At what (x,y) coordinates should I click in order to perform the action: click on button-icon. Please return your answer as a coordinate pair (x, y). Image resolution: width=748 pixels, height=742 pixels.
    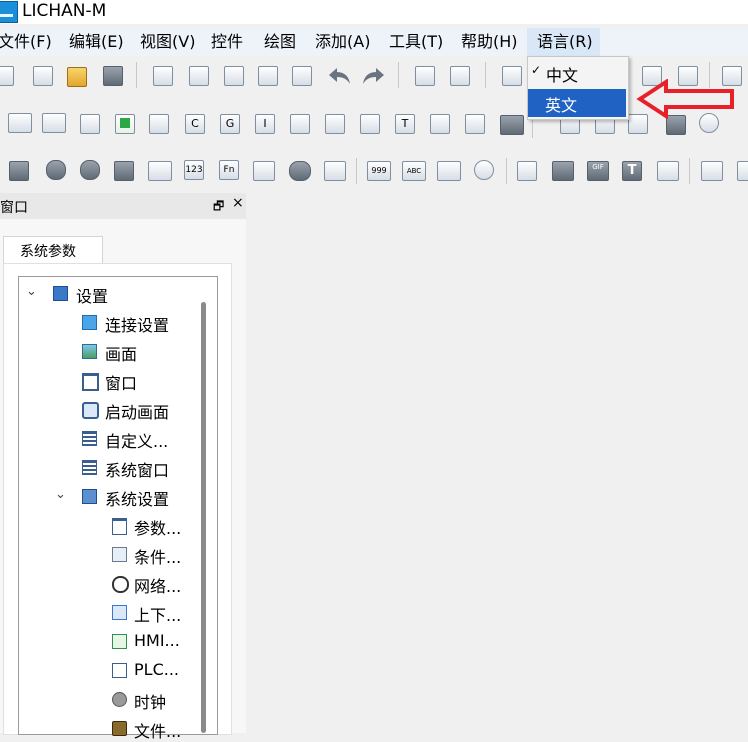
    Looking at the image, I should click on (90, 170).